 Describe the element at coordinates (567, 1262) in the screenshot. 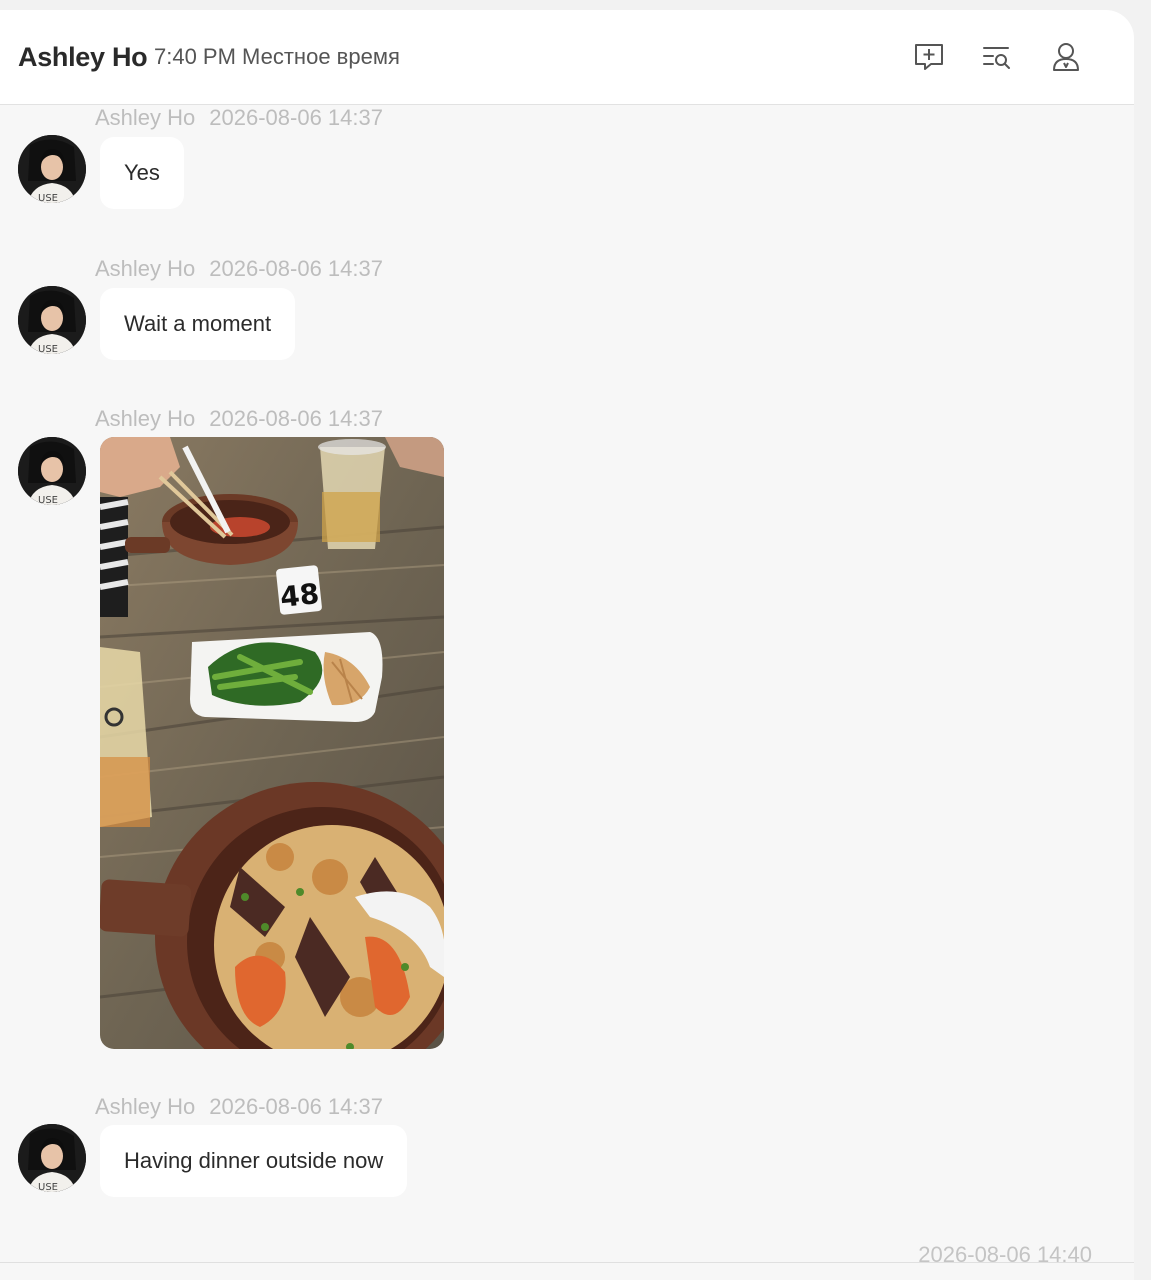

I see `divider` at that location.